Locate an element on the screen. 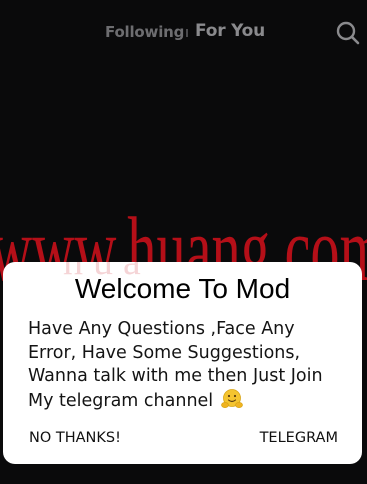 This screenshot has width=367, height=484. telegram-button: TELEGRAM is located at coordinates (299, 438).